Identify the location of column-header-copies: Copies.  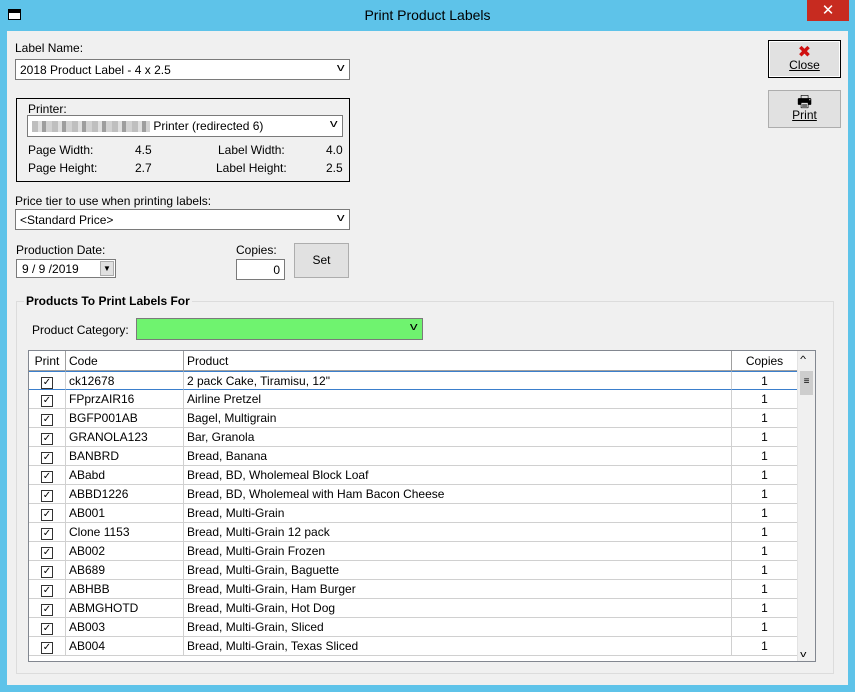
(765, 361).